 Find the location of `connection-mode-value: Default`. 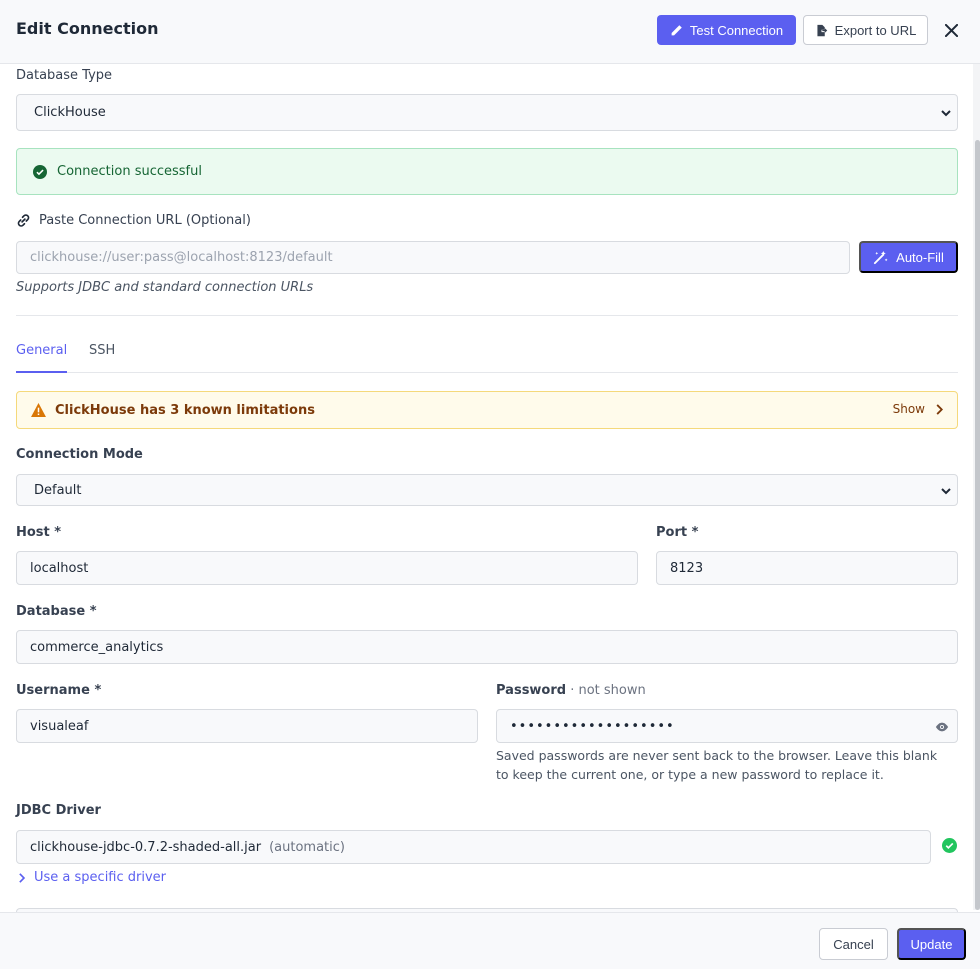

connection-mode-value: Default is located at coordinates (58, 490).